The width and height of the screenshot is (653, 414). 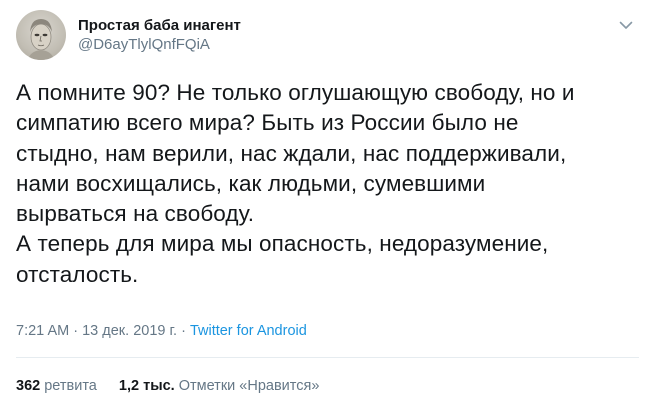 What do you see at coordinates (248, 331) in the screenshot?
I see `tweet-source-link: Twitter for Android` at bounding box center [248, 331].